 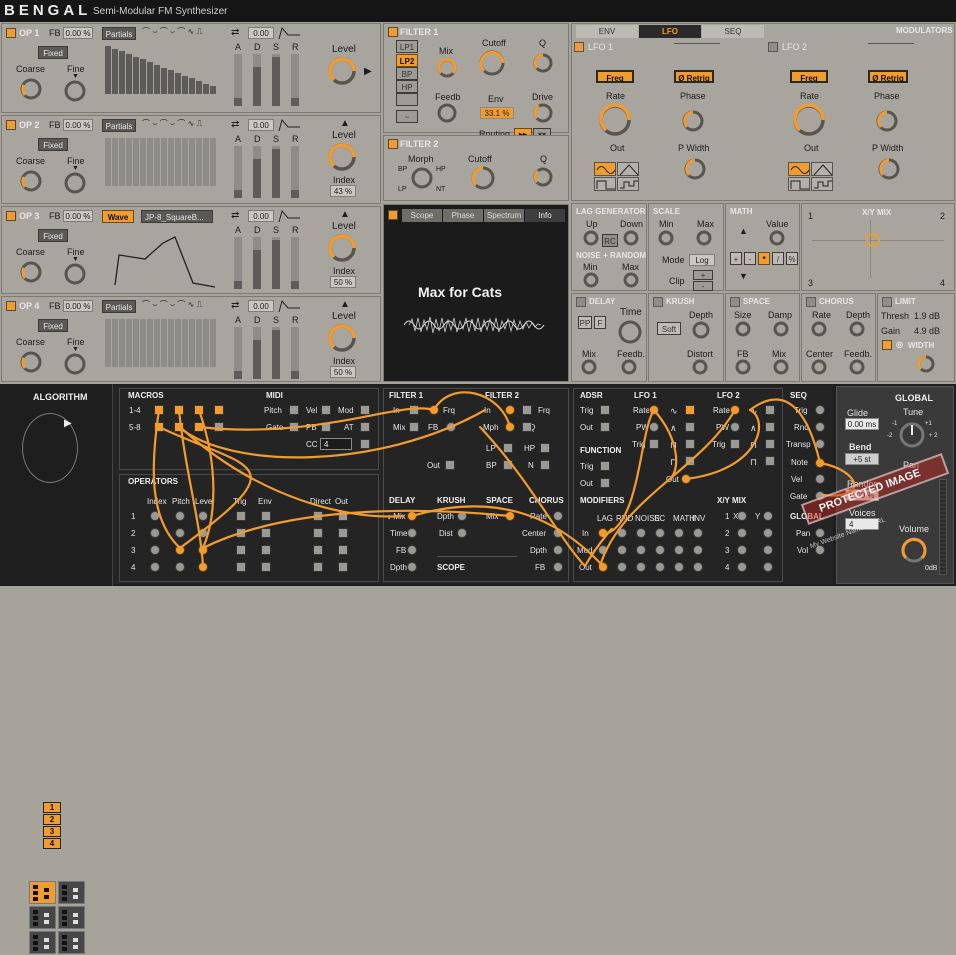 I want to click on delay-feedb-knob, so click(x=629, y=367).